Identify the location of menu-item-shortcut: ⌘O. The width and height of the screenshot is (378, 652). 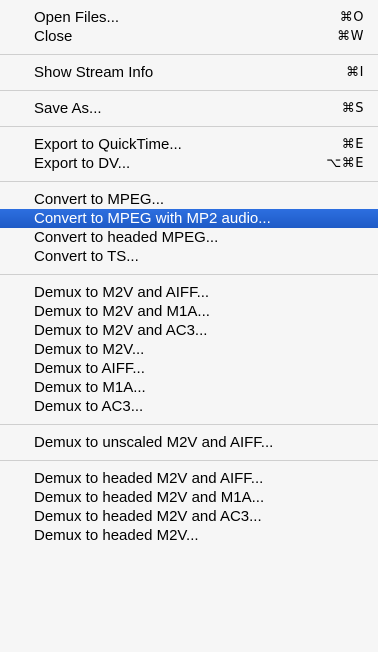
(351, 17).